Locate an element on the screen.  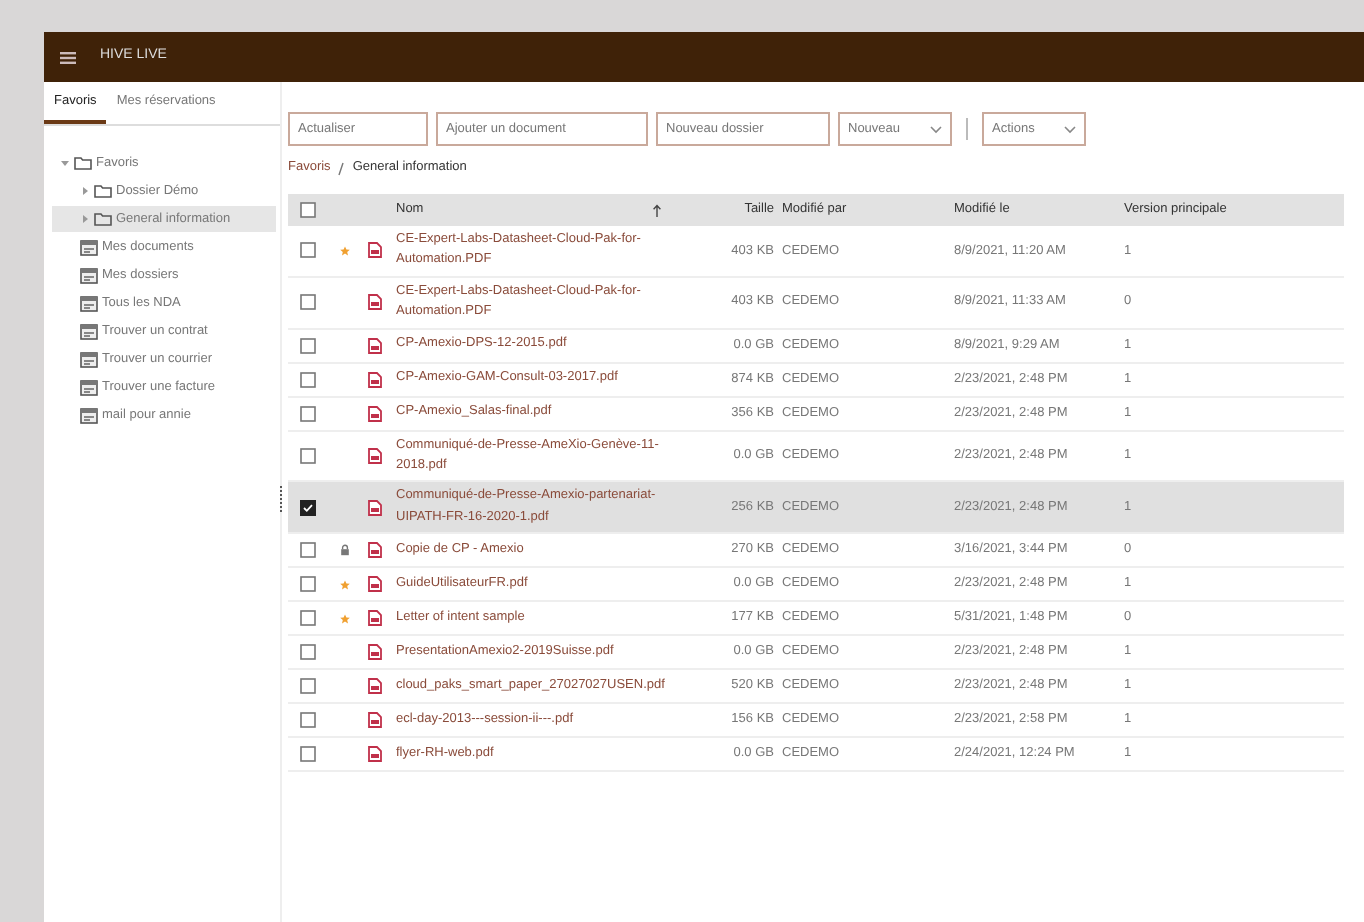
caret-down-icon is located at coordinates (65, 163).